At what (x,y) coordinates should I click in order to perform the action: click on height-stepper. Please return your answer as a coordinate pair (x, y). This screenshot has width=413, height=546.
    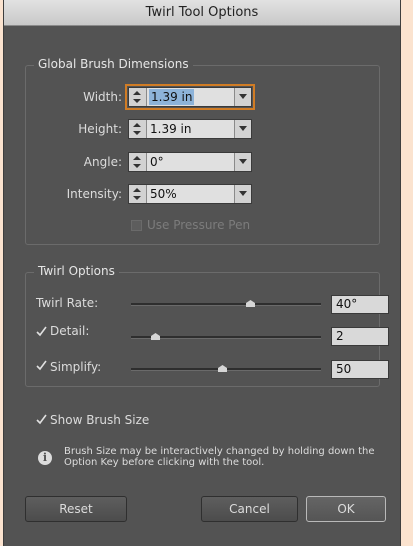
    Looking at the image, I should click on (138, 129).